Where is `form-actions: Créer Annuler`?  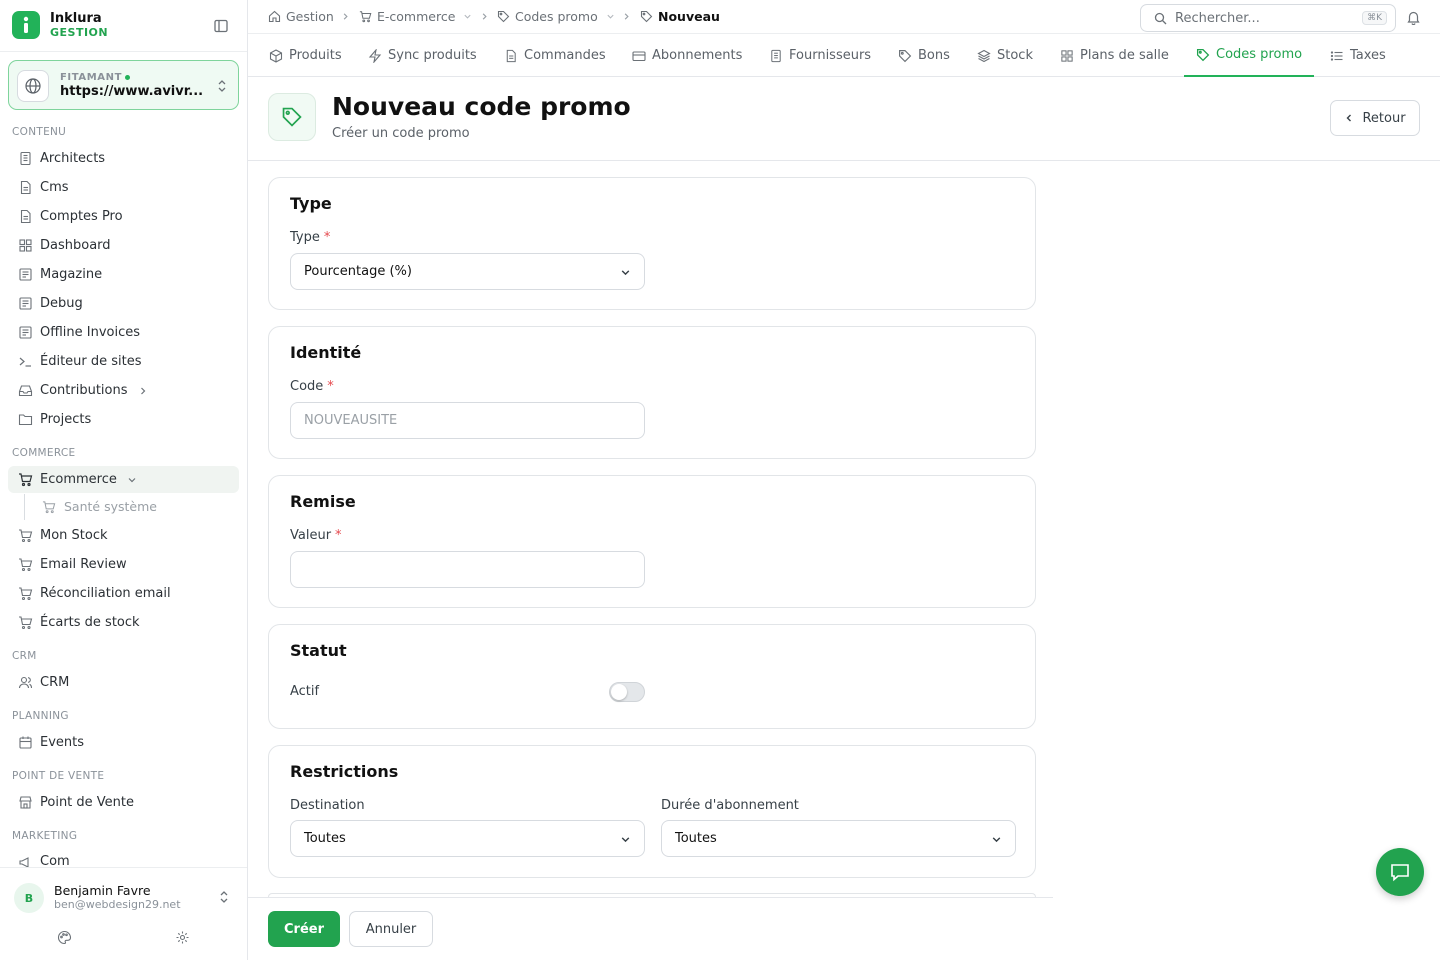
form-actions: Créer Annuler is located at coordinates (650, 928).